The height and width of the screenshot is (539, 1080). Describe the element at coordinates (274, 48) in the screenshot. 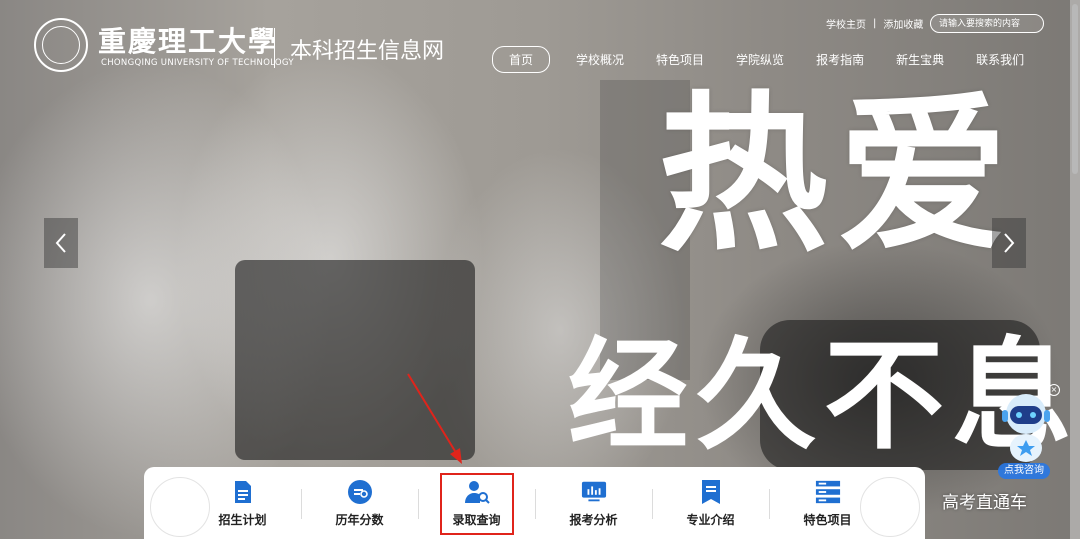

I see `brand-divider` at that location.